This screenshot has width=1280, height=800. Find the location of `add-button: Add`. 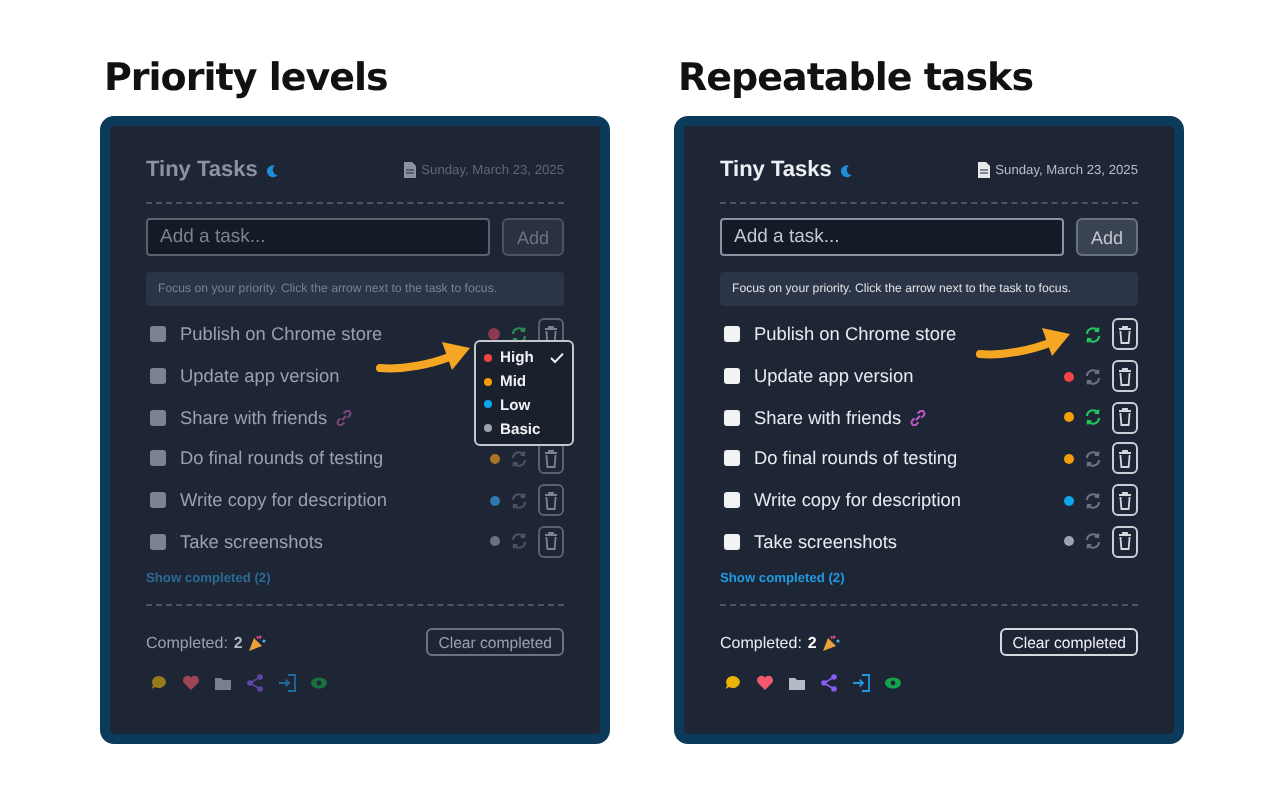

add-button: Add is located at coordinates (1107, 237).